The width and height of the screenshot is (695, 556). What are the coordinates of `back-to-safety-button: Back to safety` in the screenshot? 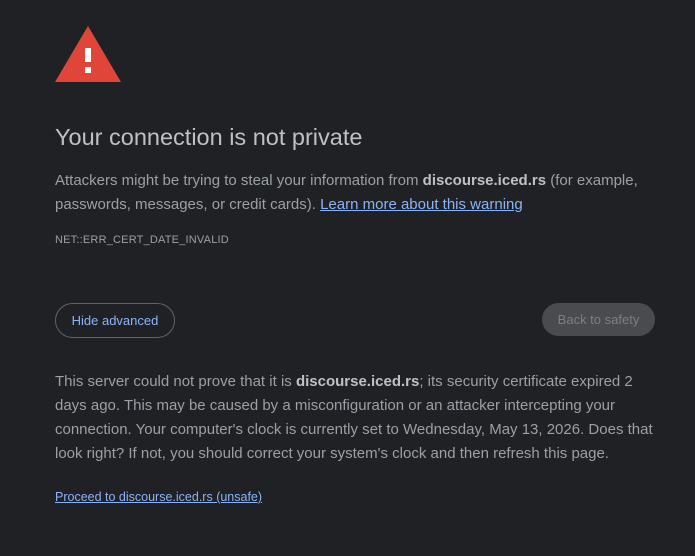 It's located at (598, 319).